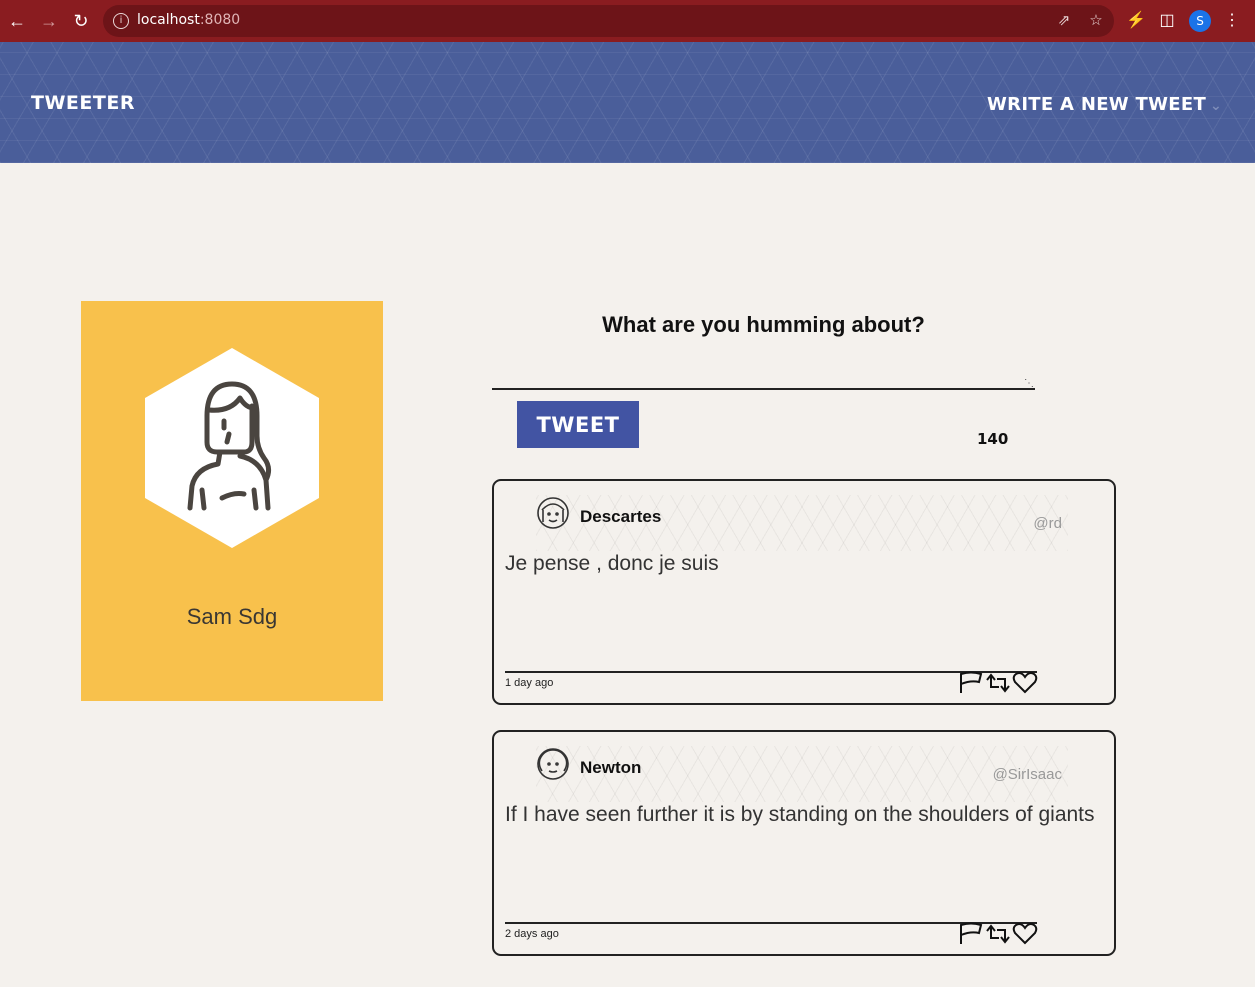 This screenshot has height=987, width=1255. I want to click on profile-name: Sam Sdg, so click(232, 616).